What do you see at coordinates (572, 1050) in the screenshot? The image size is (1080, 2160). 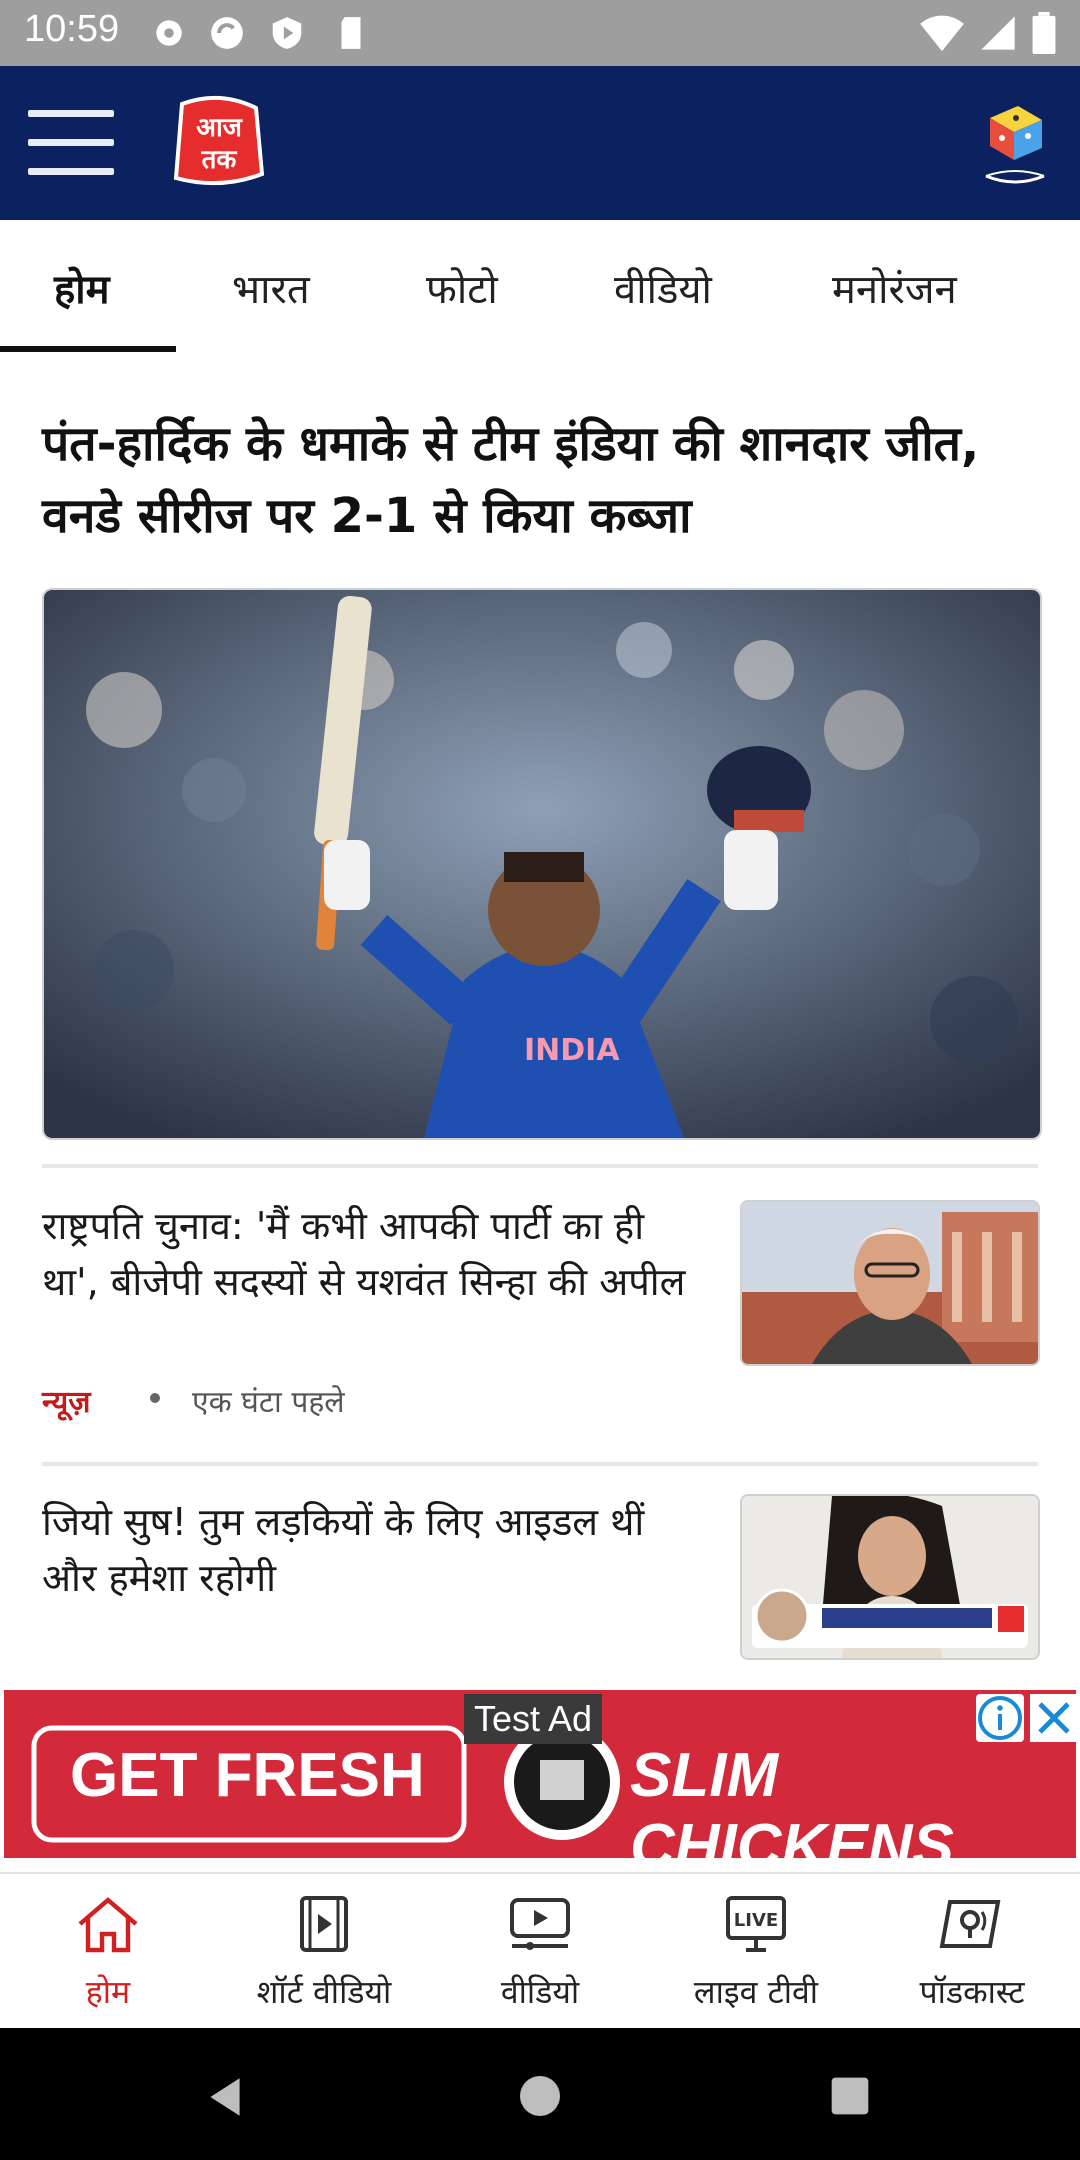 I see `svg-text: INDIA` at bounding box center [572, 1050].